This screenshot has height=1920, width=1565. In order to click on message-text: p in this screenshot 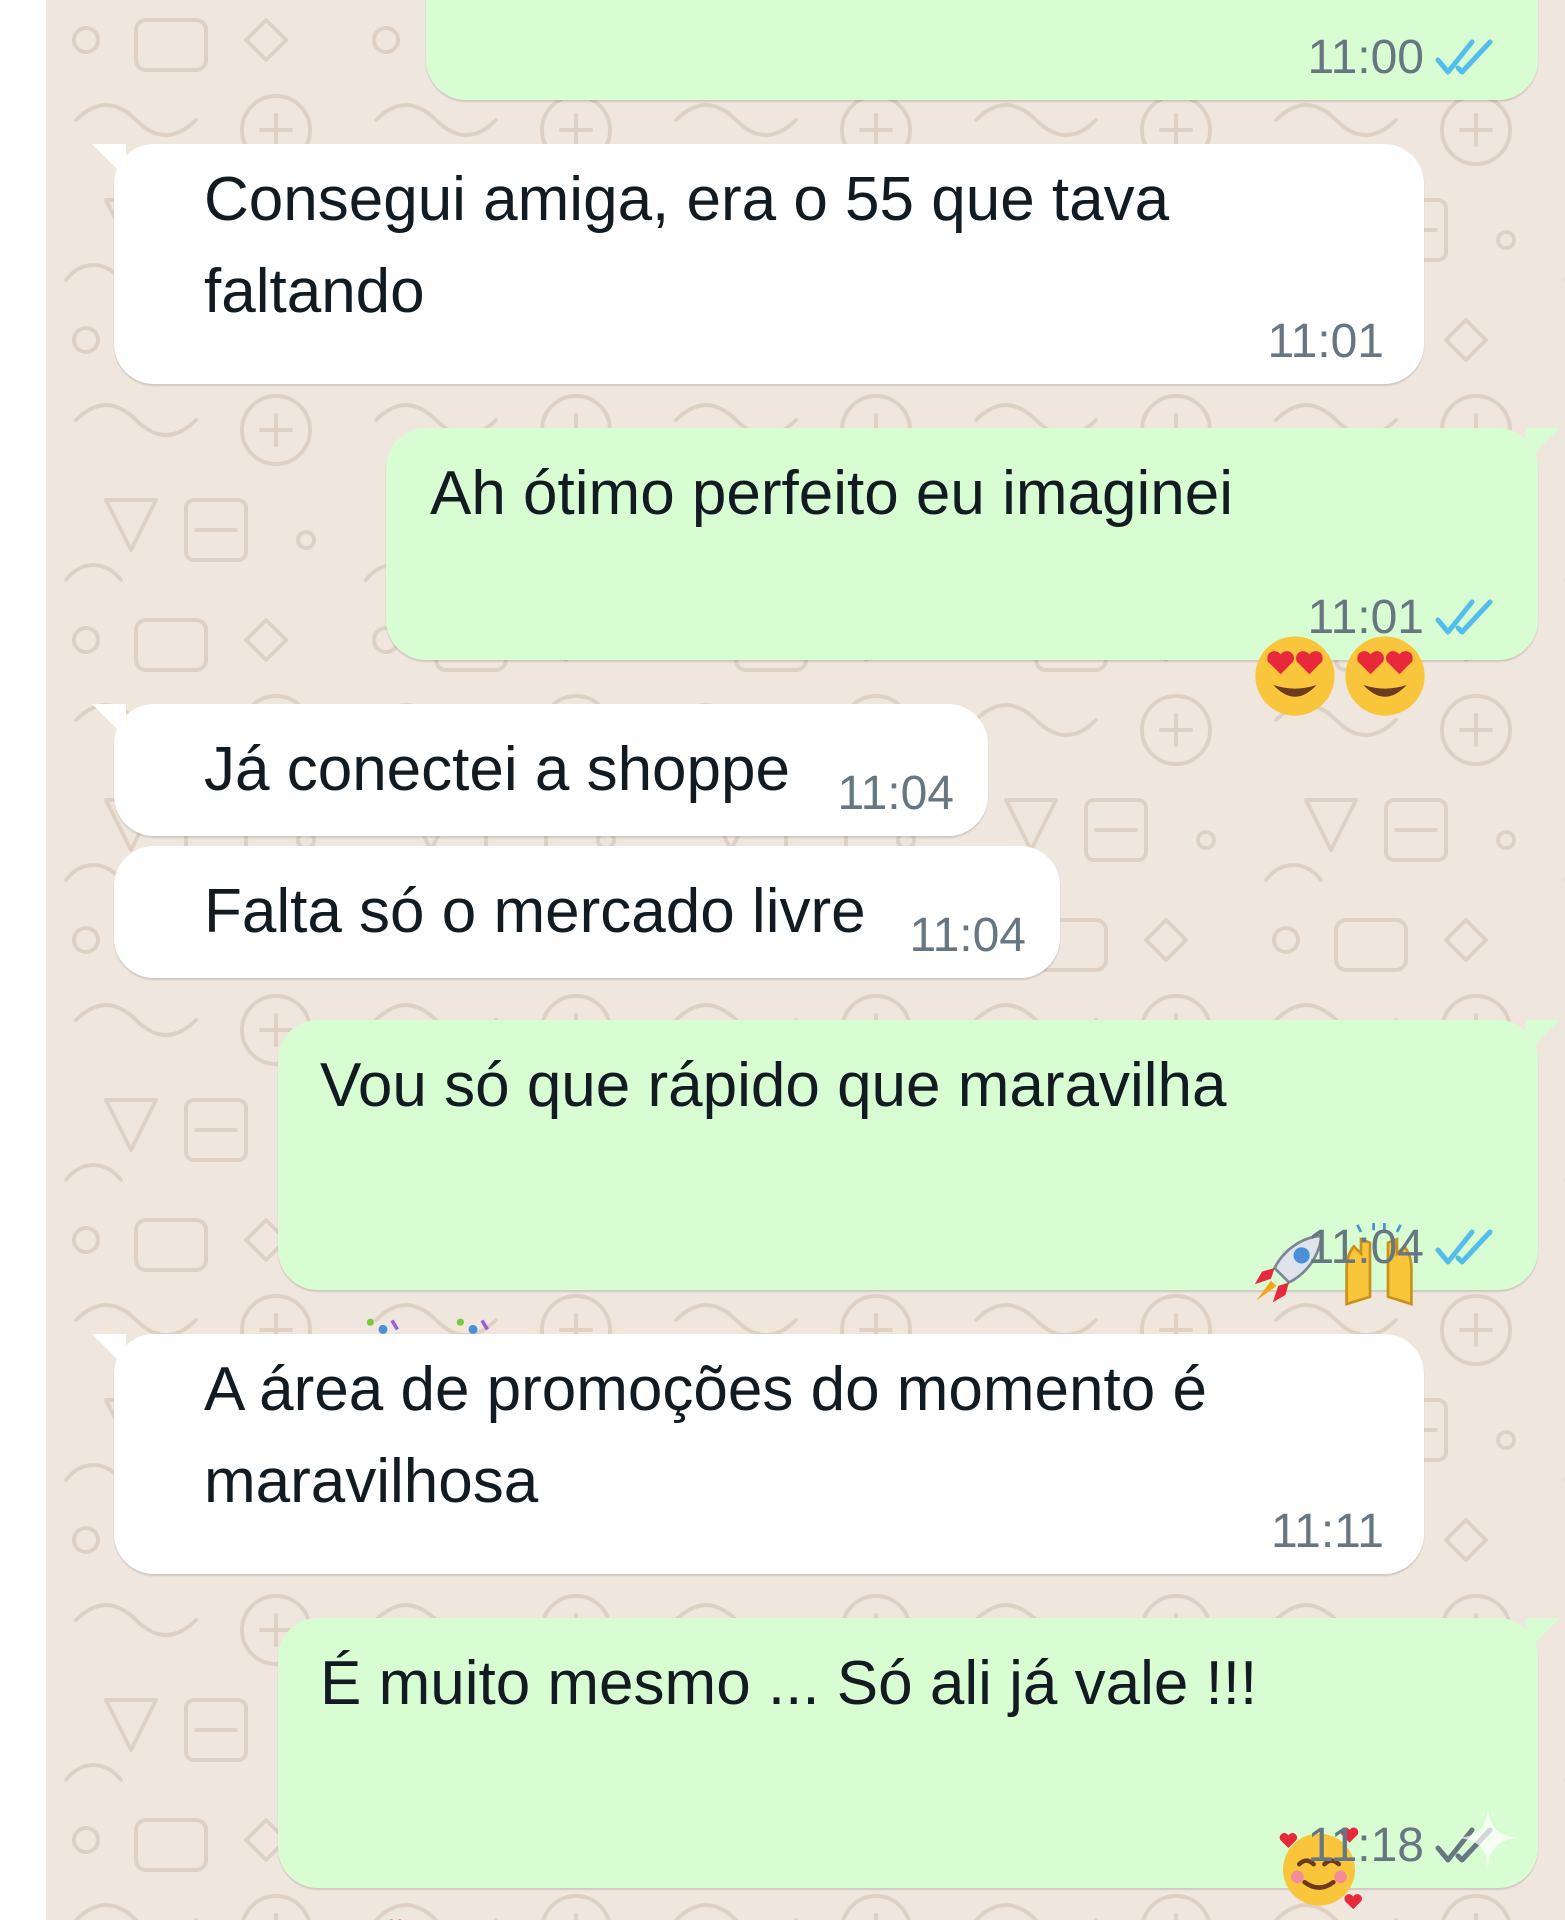, I will do `click(1043, 5)`.